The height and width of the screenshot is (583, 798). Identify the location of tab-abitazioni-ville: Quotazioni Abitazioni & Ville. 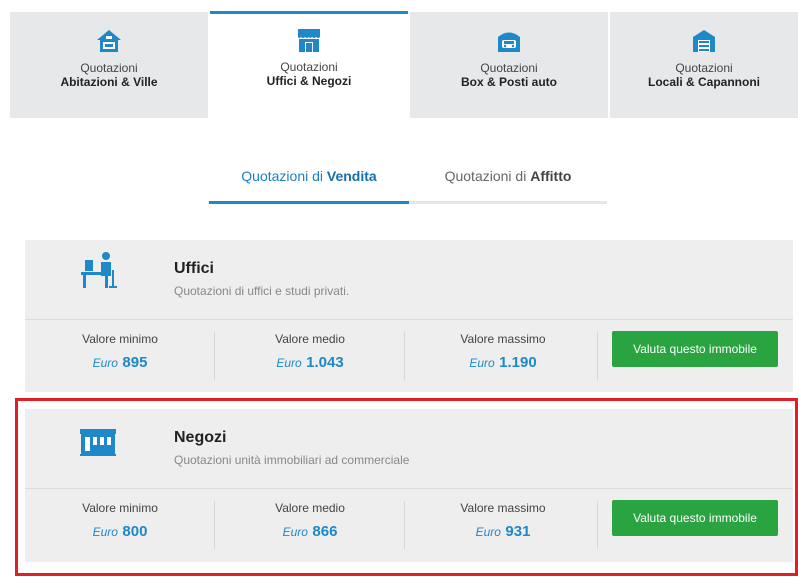
(109, 65).